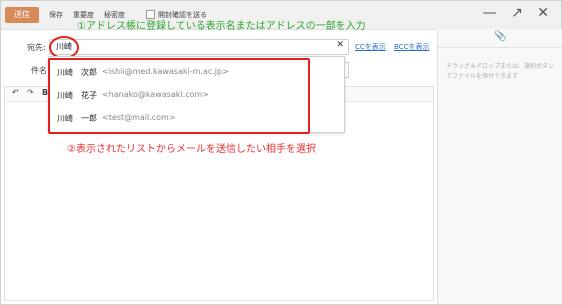  I want to click on annotation-step1: ①アドレス帳に登録している表示名またはアドレスの一部を入力, so click(221, 26).